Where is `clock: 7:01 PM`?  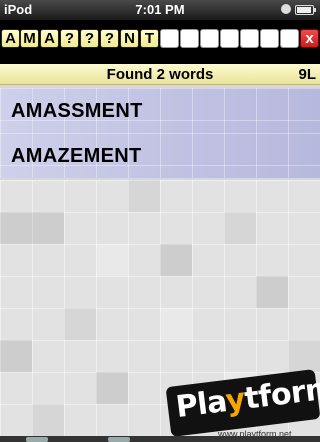
clock: 7:01 PM is located at coordinates (160, 9).